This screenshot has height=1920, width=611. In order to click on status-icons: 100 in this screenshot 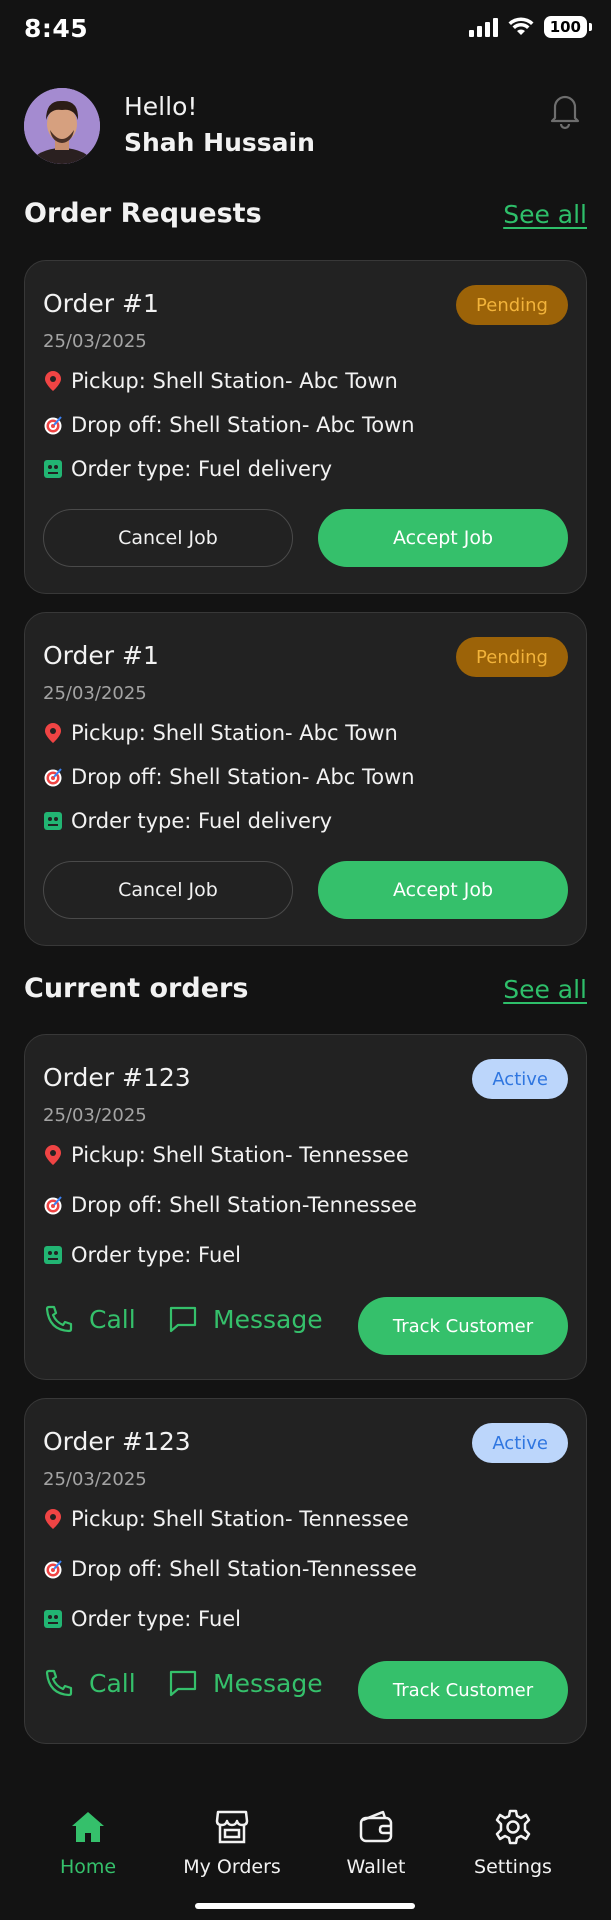, I will do `click(530, 27)`.